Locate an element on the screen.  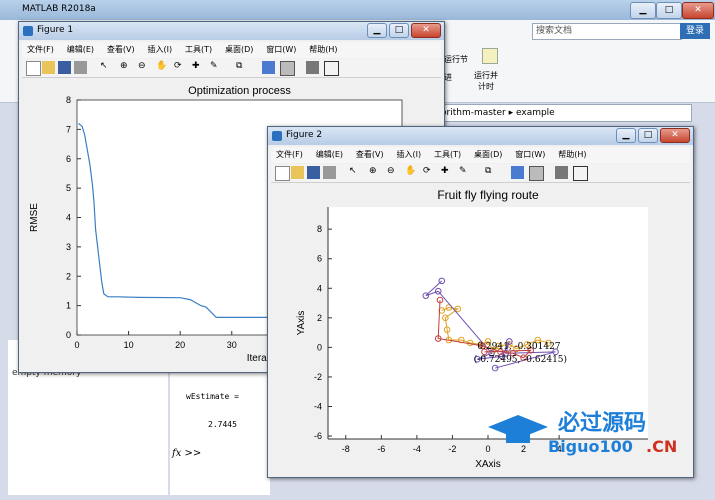
figure1-title: Figure 1 is located at coordinates (55, 30).